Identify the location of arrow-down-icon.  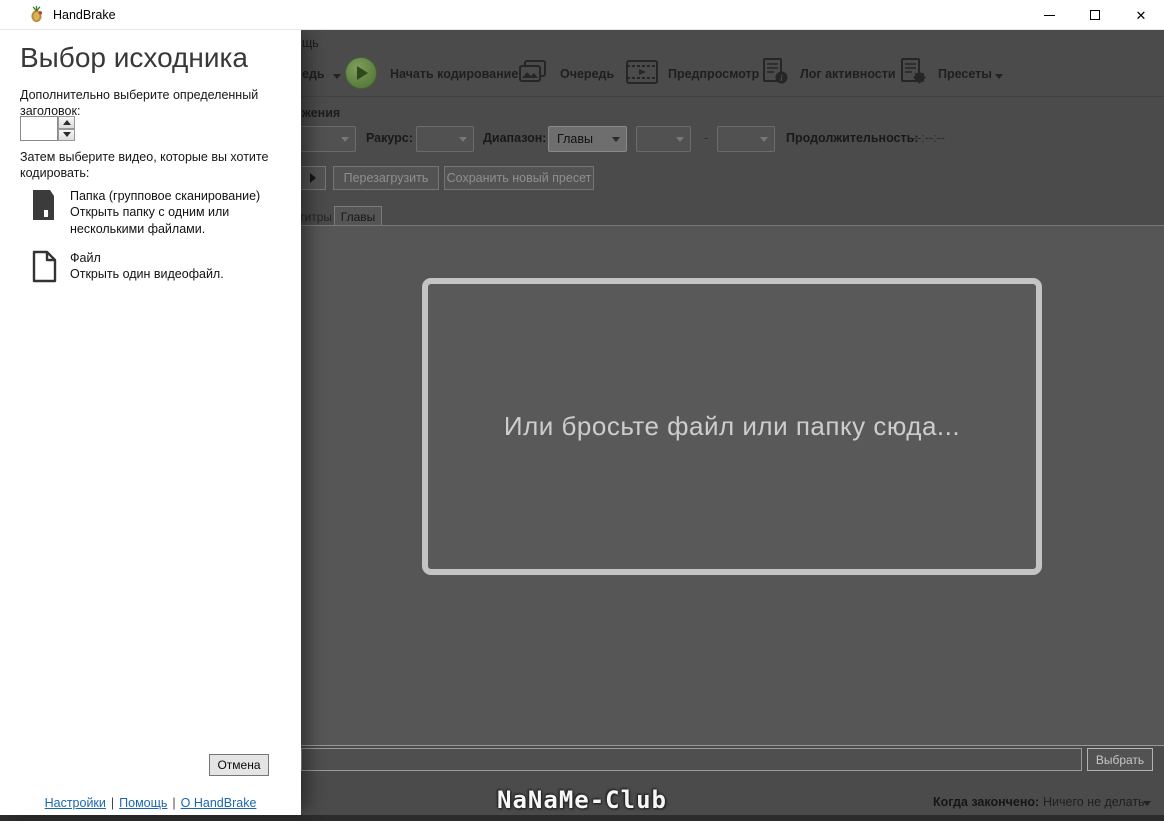
(66, 135).